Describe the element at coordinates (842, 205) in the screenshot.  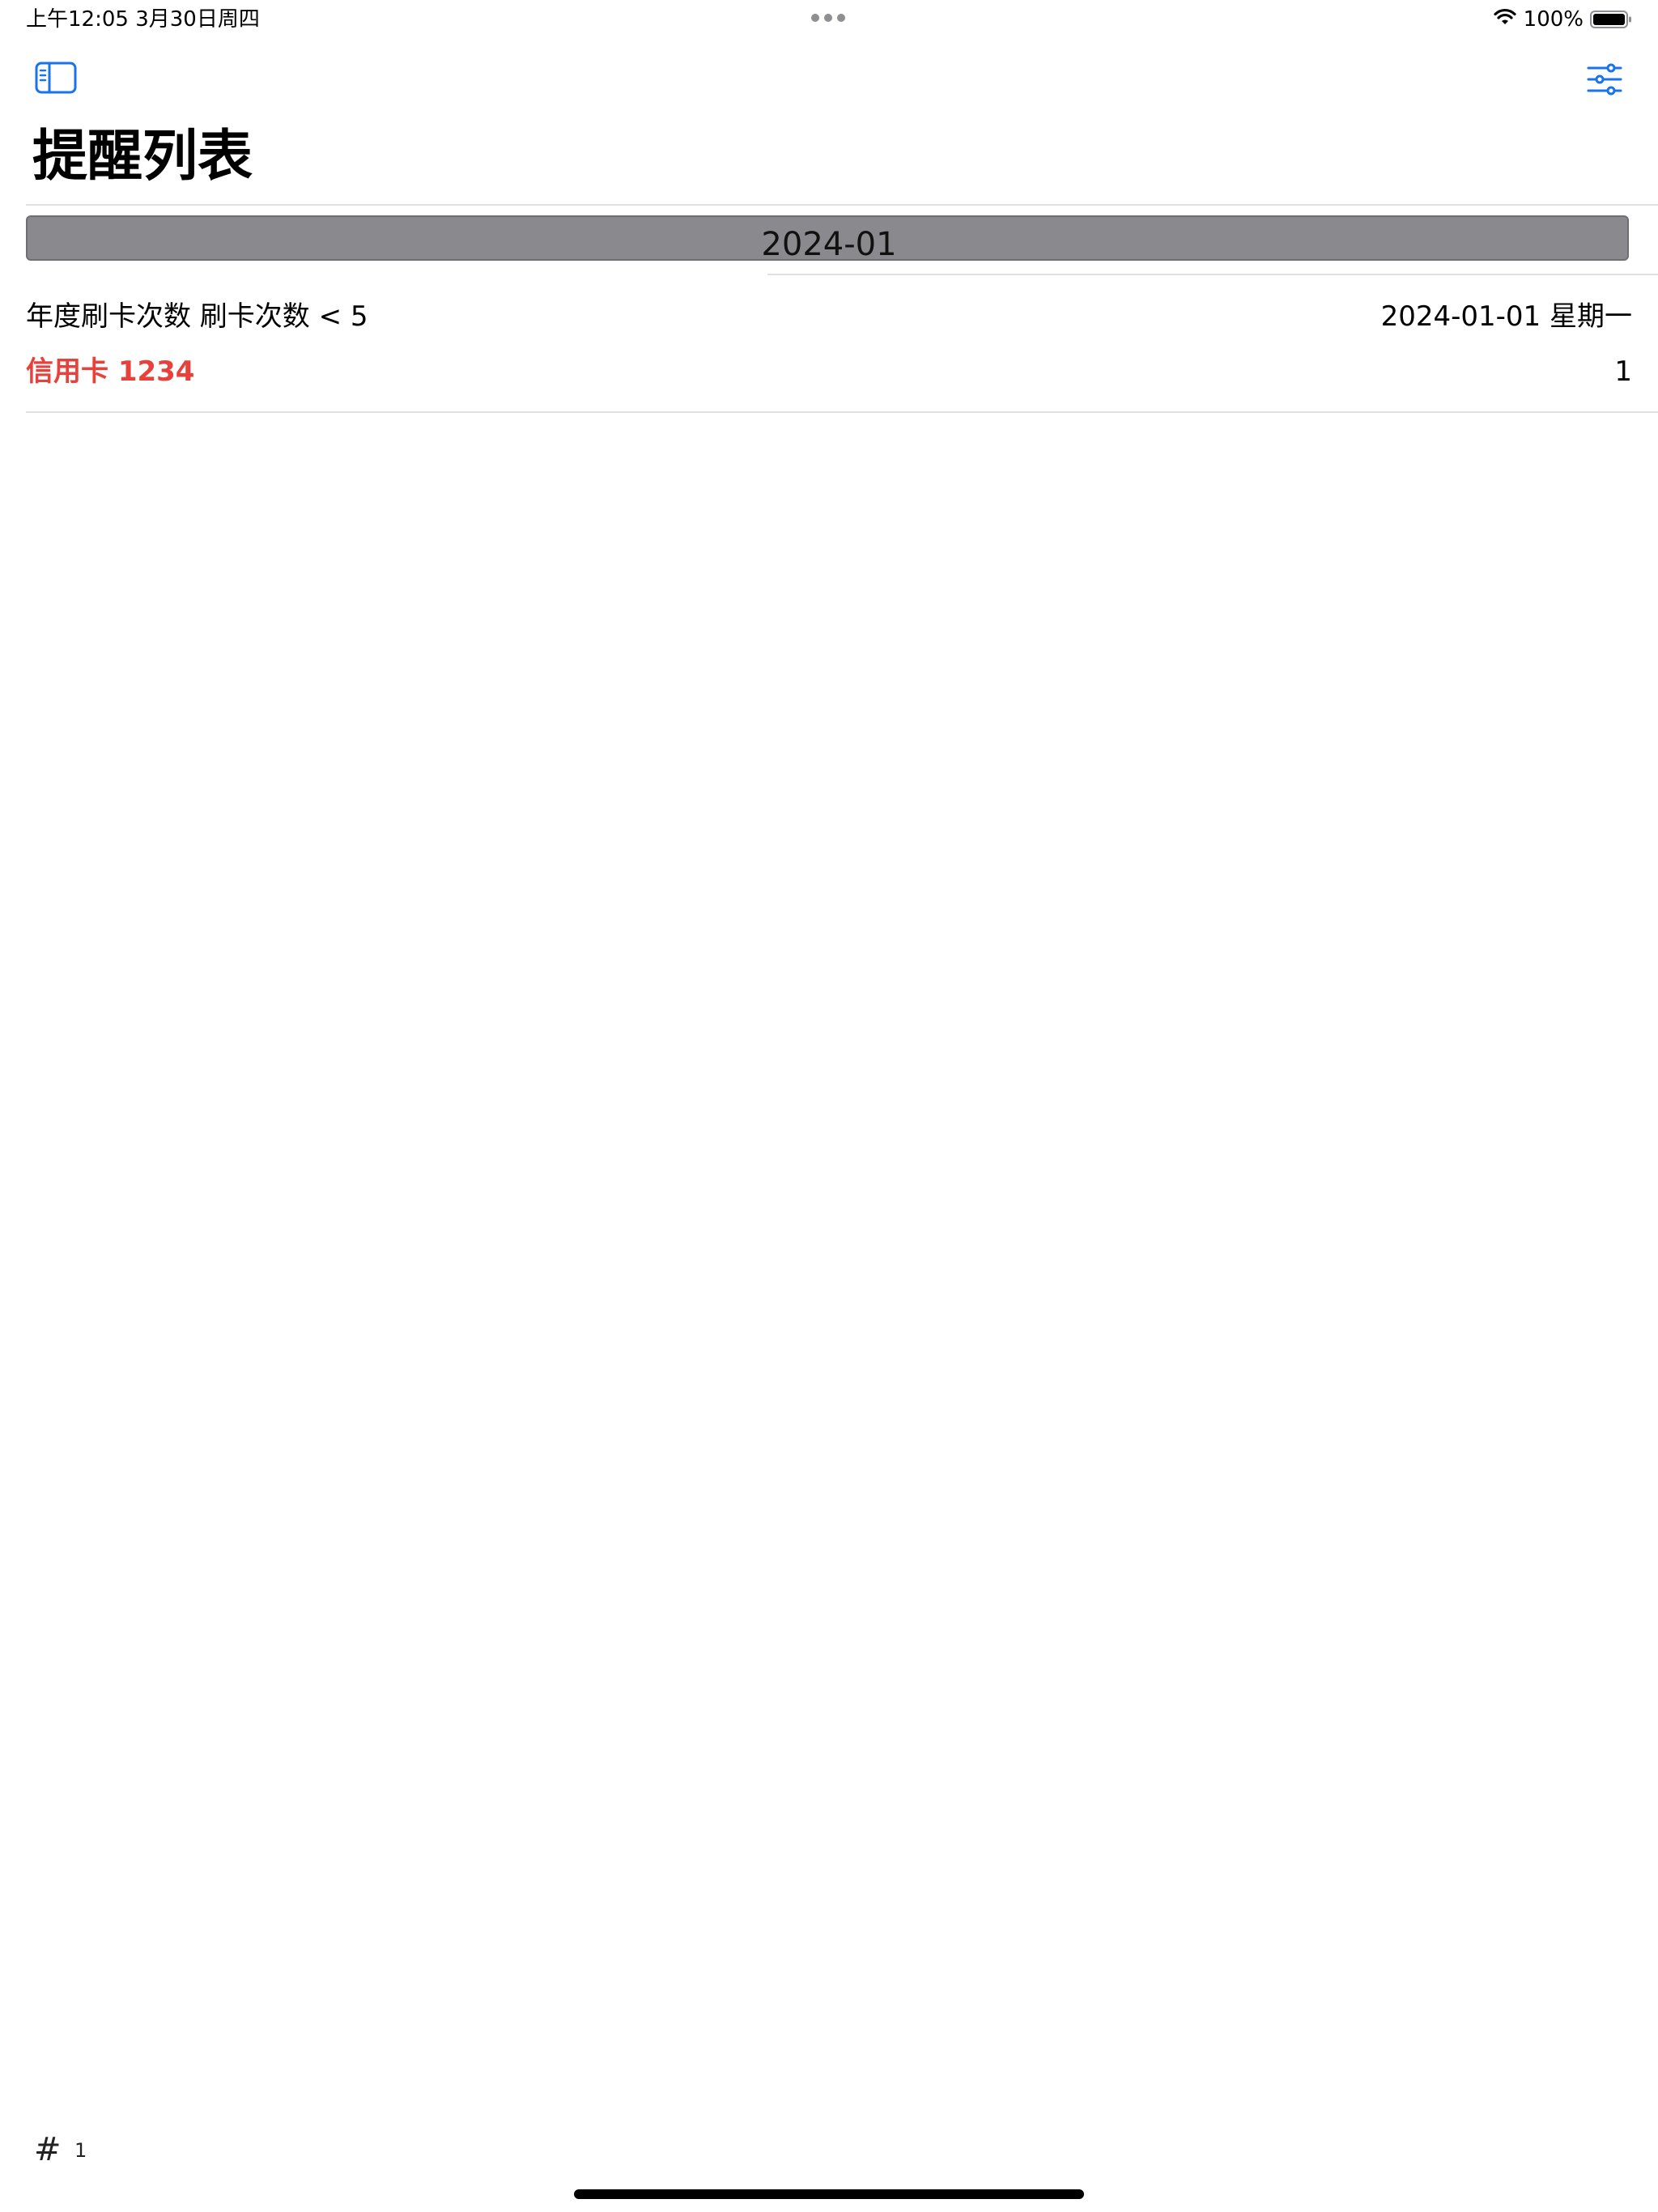
I see `title-divider` at that location.